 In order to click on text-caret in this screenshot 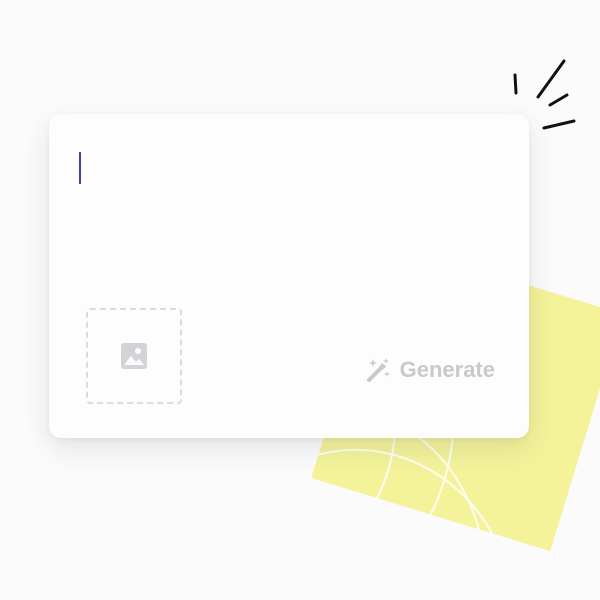, I will do `click(80, 168)`.